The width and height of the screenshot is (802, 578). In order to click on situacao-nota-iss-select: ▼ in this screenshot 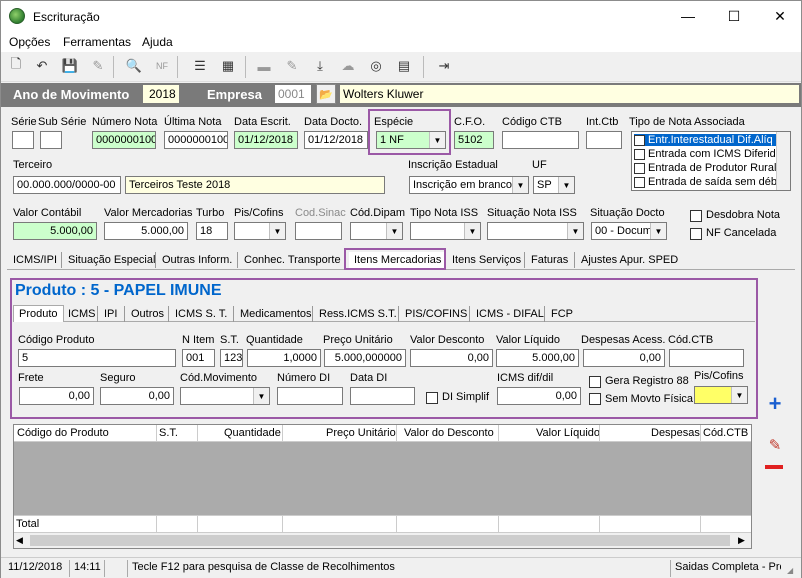, I will do `click(535, 231)`.